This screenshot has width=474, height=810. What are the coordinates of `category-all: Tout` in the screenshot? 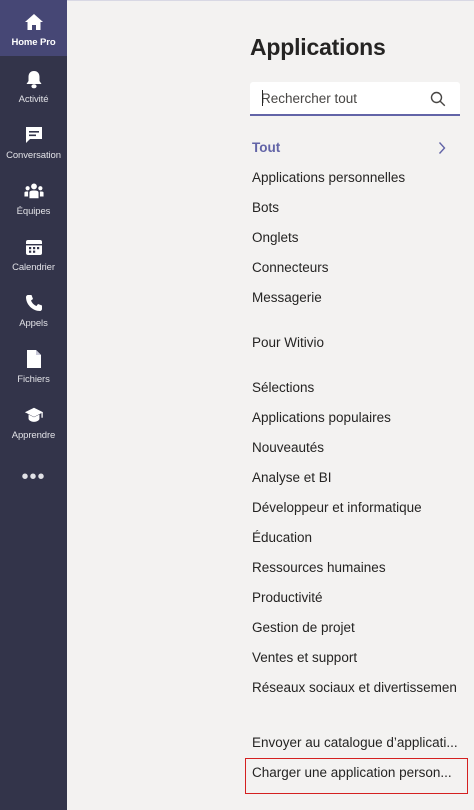 It's located at (266, 148).